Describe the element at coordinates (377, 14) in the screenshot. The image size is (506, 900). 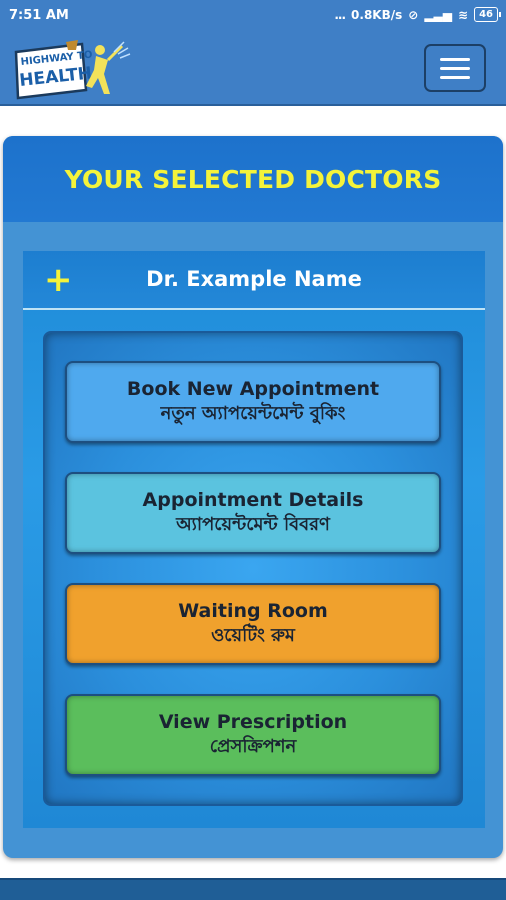
I see `network-speed: 0.8KB/s` at that location.